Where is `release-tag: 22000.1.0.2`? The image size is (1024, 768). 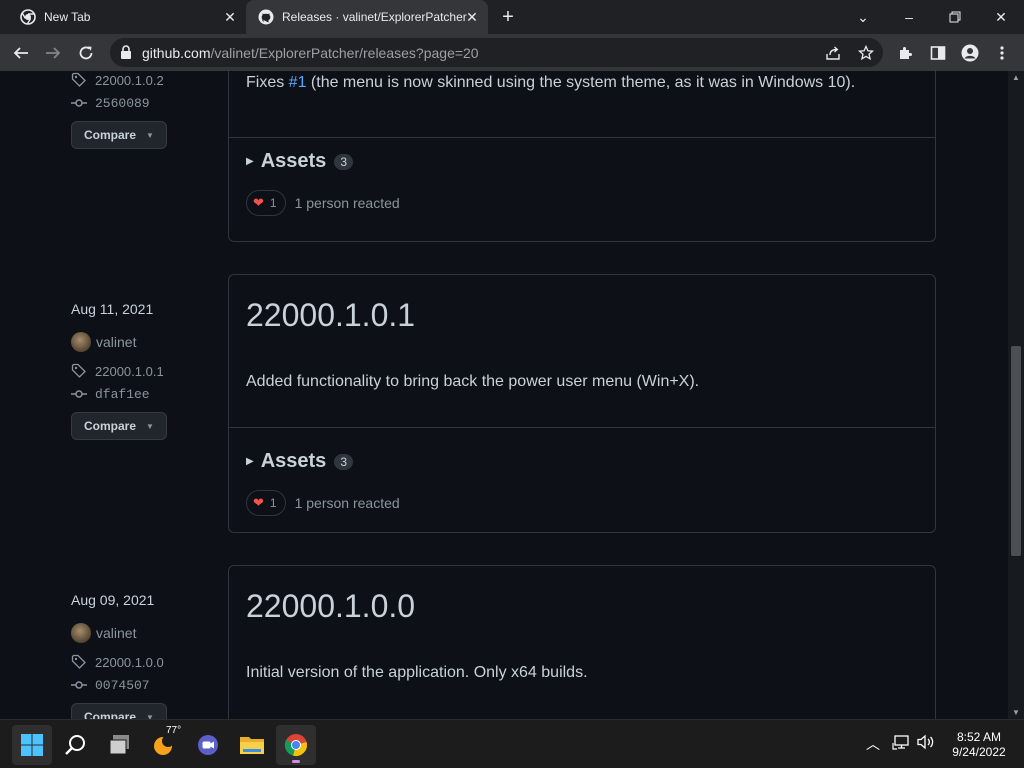
release-tag: 22000.1.0.2 is located at coordinates (117, 80).